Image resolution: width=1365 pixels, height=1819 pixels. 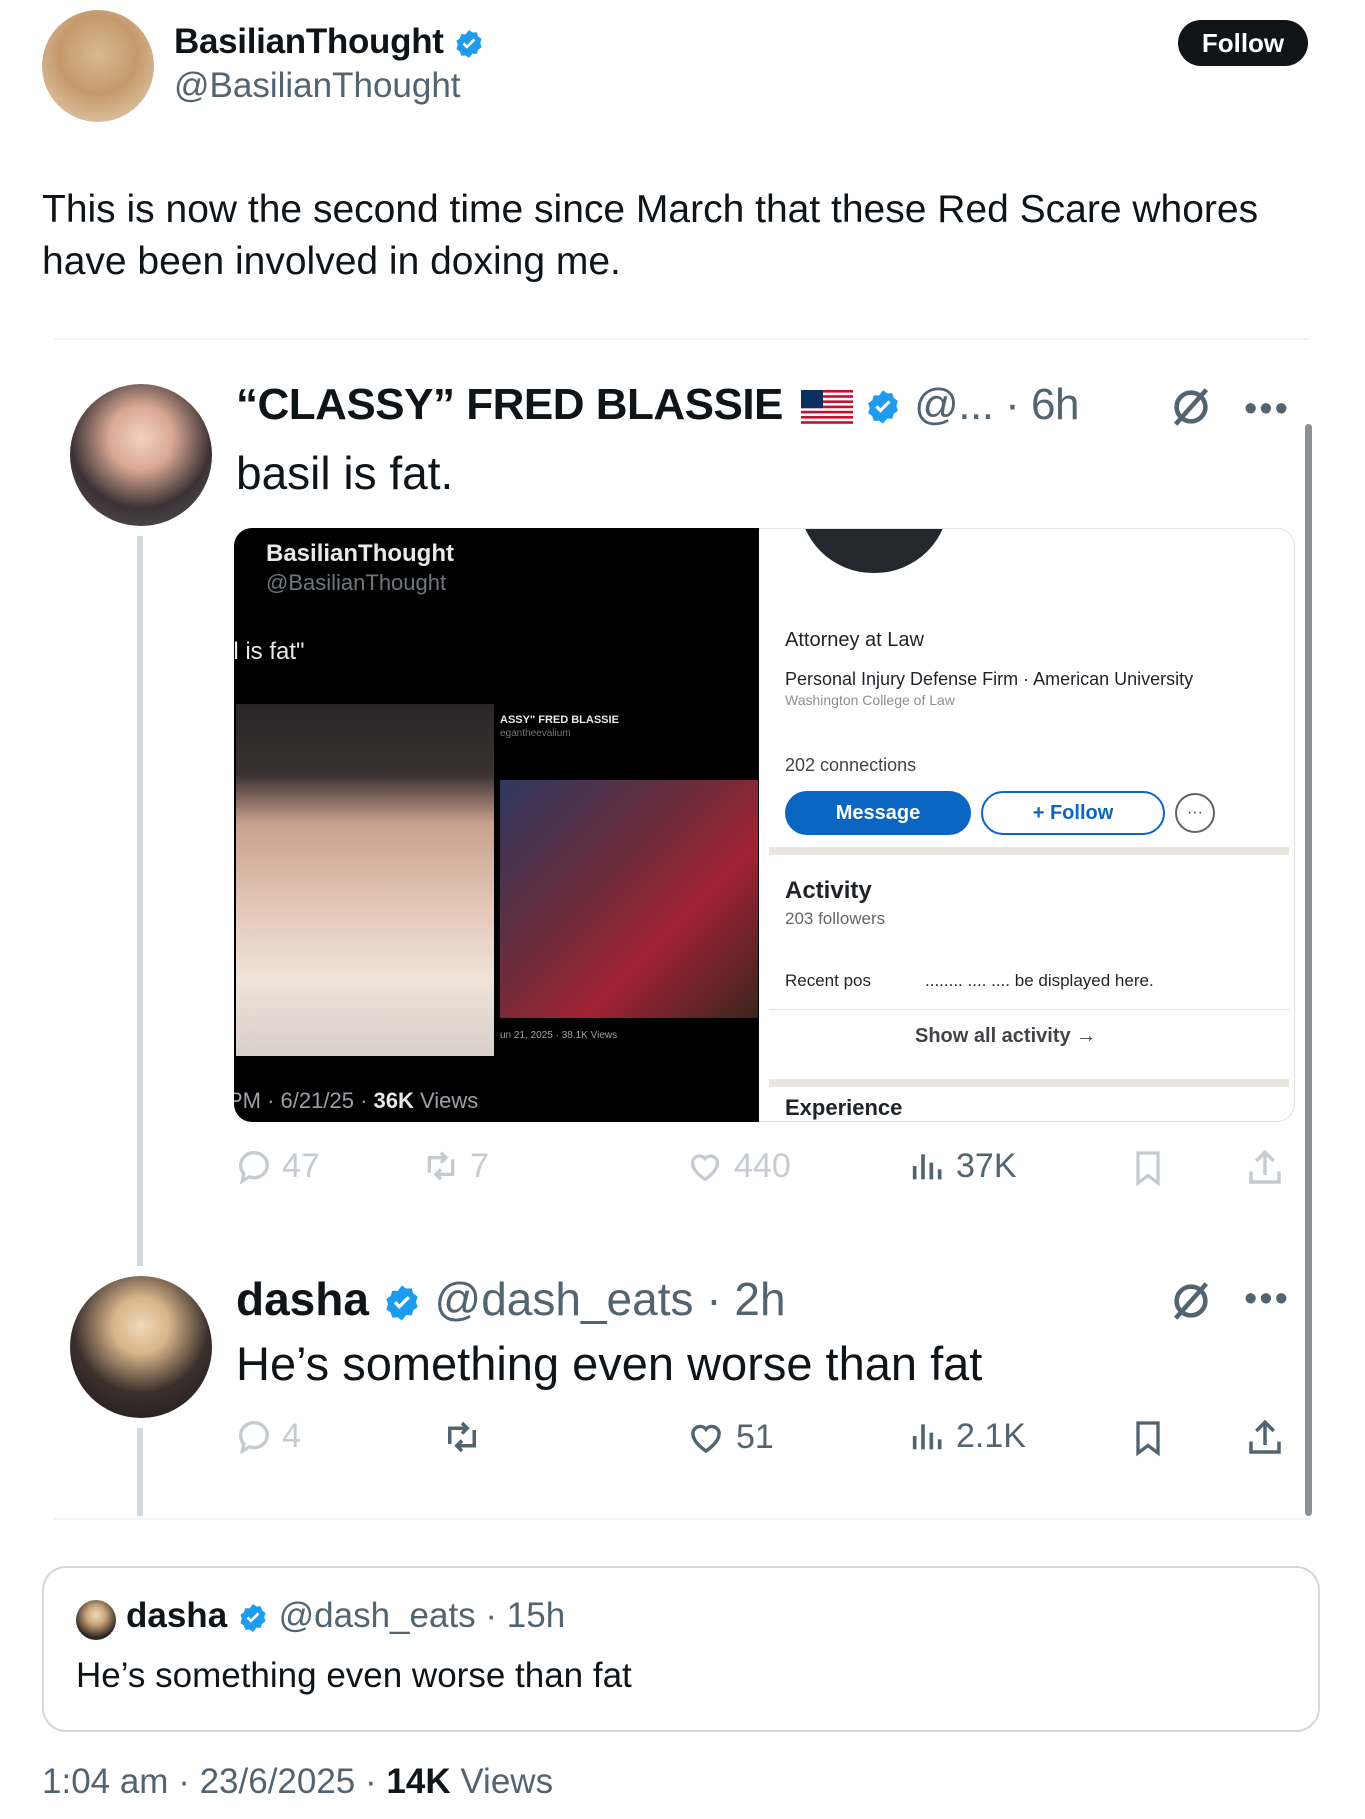 I want to click on repost-count: 7, so click(x=479, y=1165).